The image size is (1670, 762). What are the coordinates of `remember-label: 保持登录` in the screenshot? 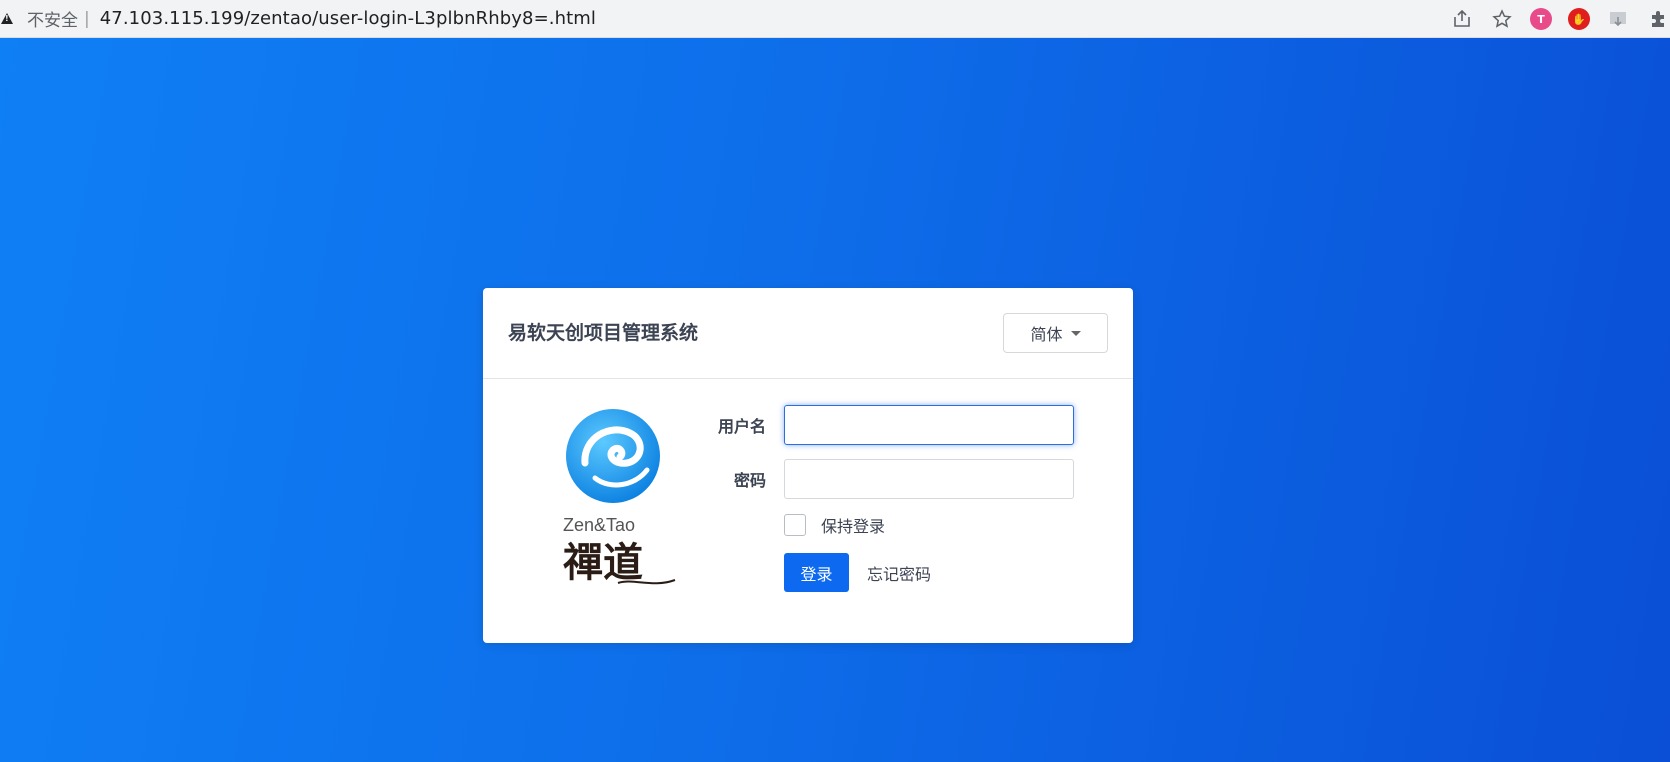 It's located at (853, 525).